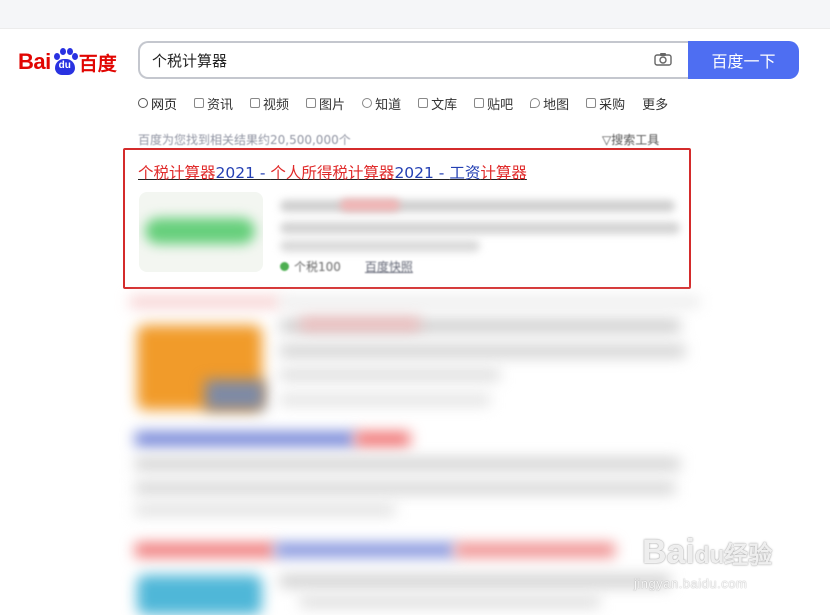  Describe the element at coordinates (607, 140) in the screenshot. I see `filter-icon: ▽` at that location.